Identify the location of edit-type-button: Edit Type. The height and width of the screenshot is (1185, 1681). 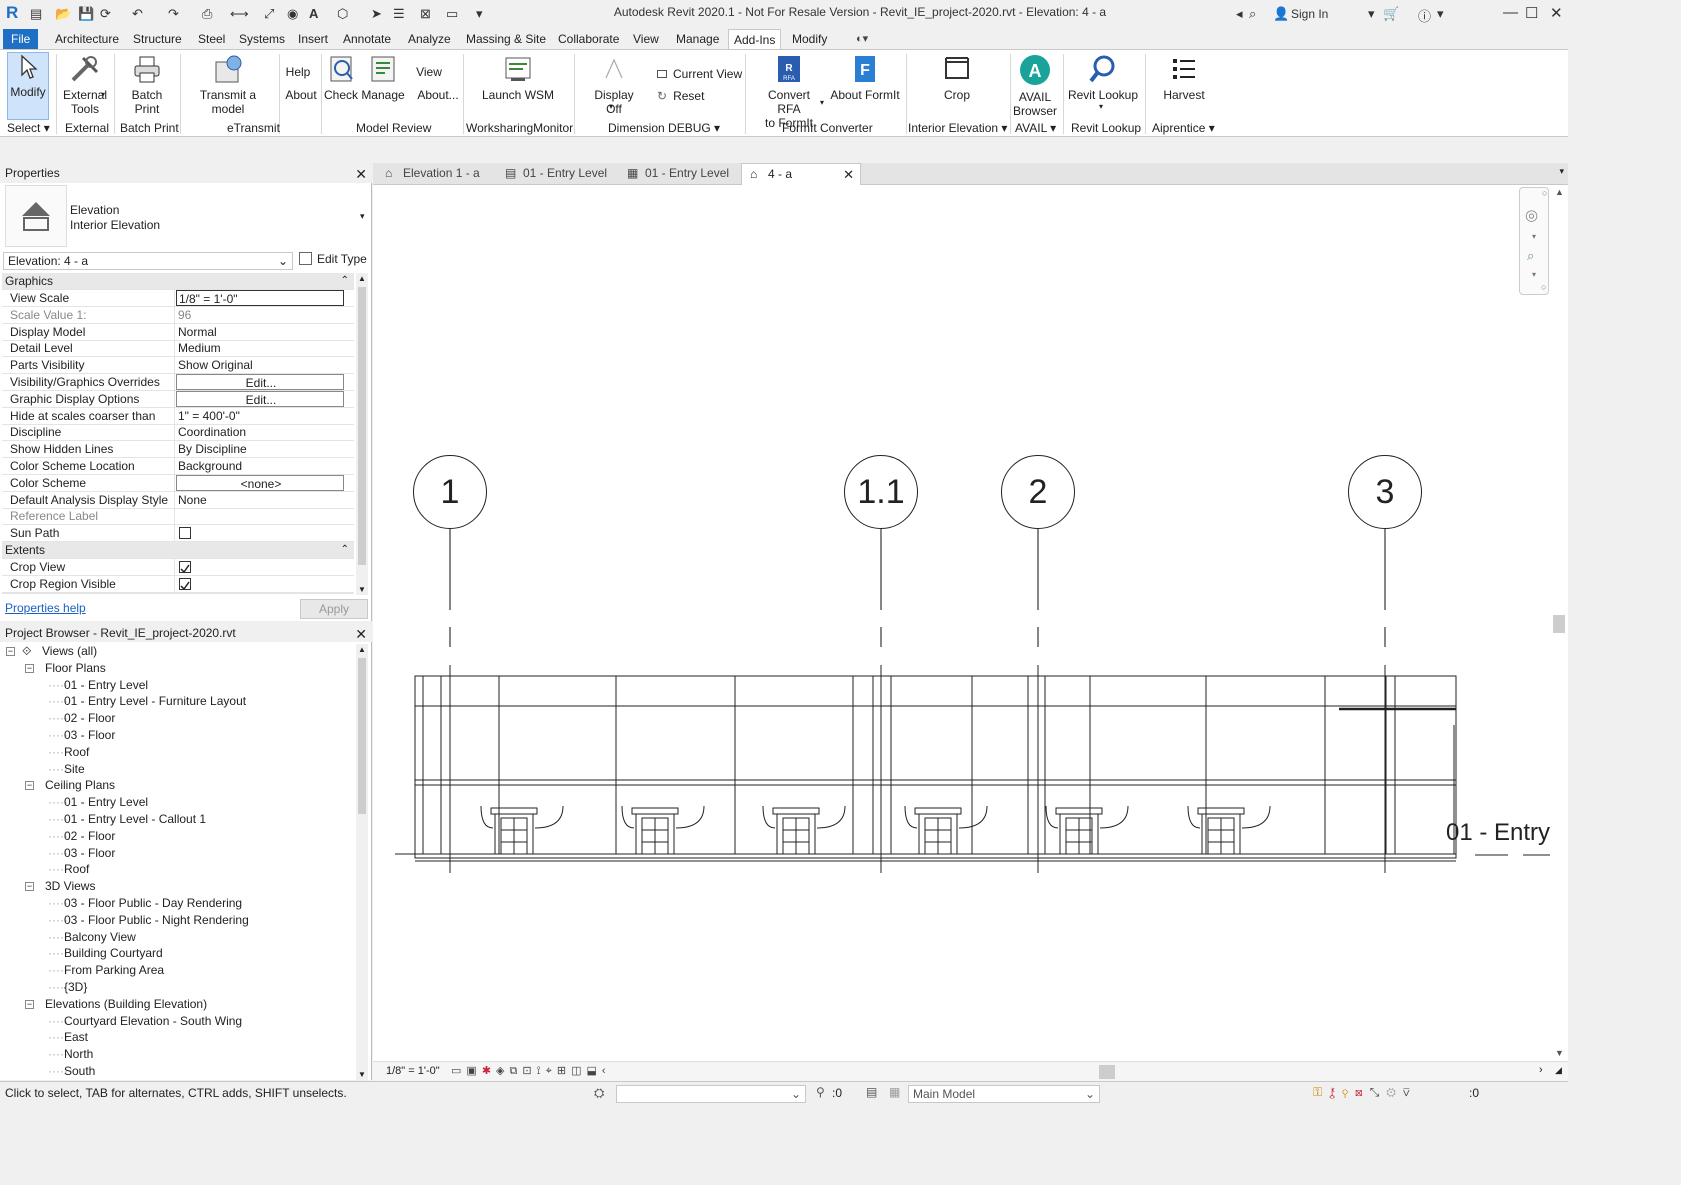
(333, 259).